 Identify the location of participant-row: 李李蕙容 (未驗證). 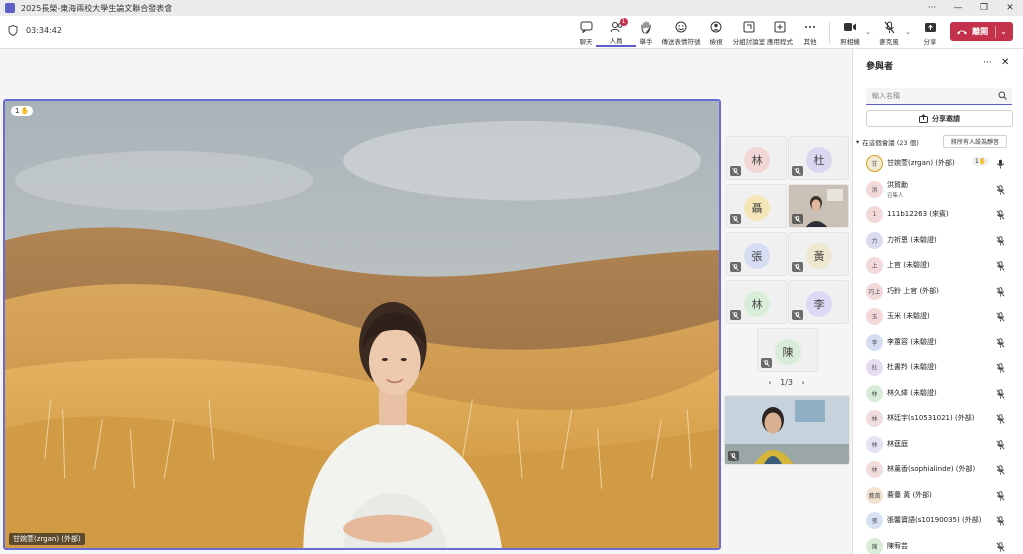
(938, 343).